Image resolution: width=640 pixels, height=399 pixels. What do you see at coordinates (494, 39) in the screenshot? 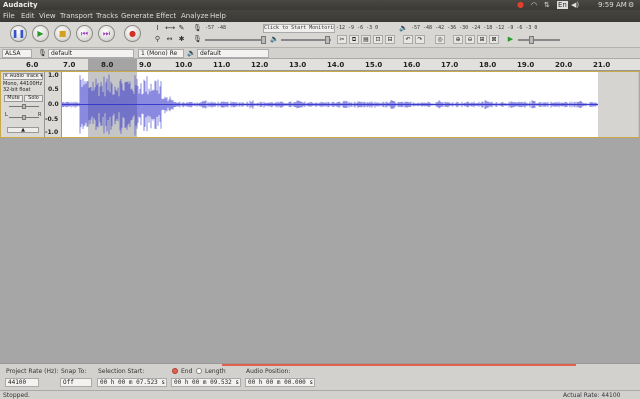
I see `fit-project-icon: ⊠` at bounding box center [494, 39].